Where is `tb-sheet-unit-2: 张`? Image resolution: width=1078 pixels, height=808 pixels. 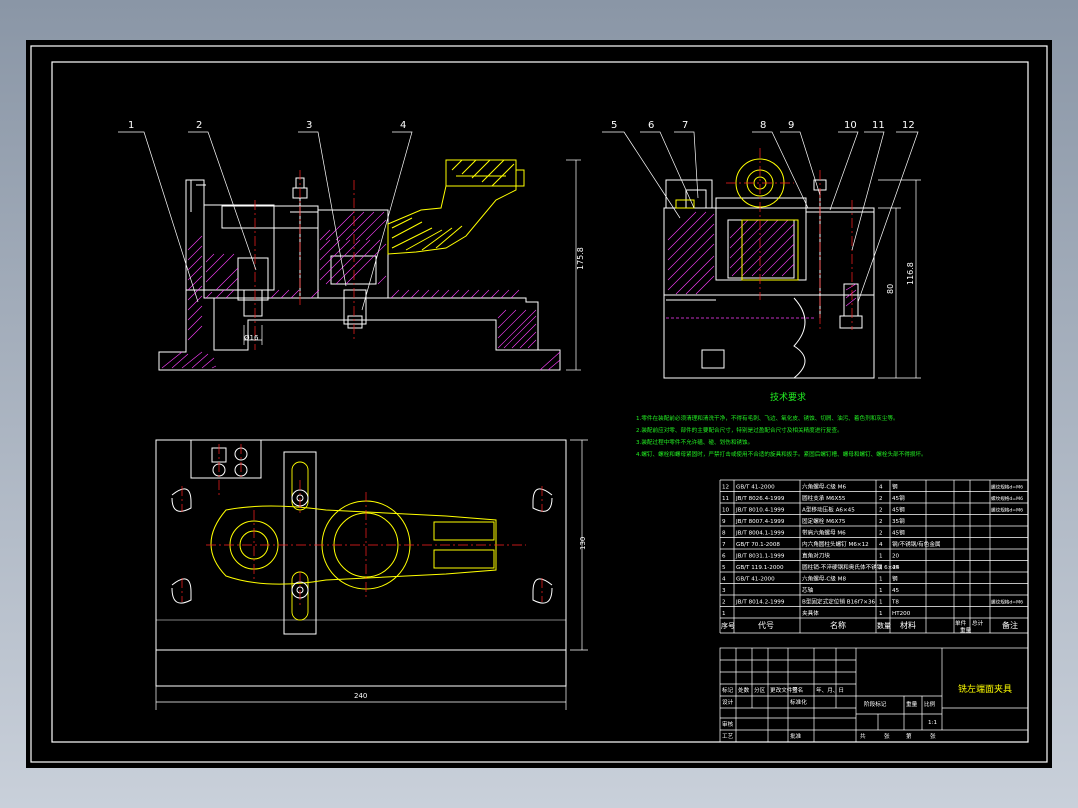
tb-sheet-unit-2: 张 is located at coordinates (933, 736).